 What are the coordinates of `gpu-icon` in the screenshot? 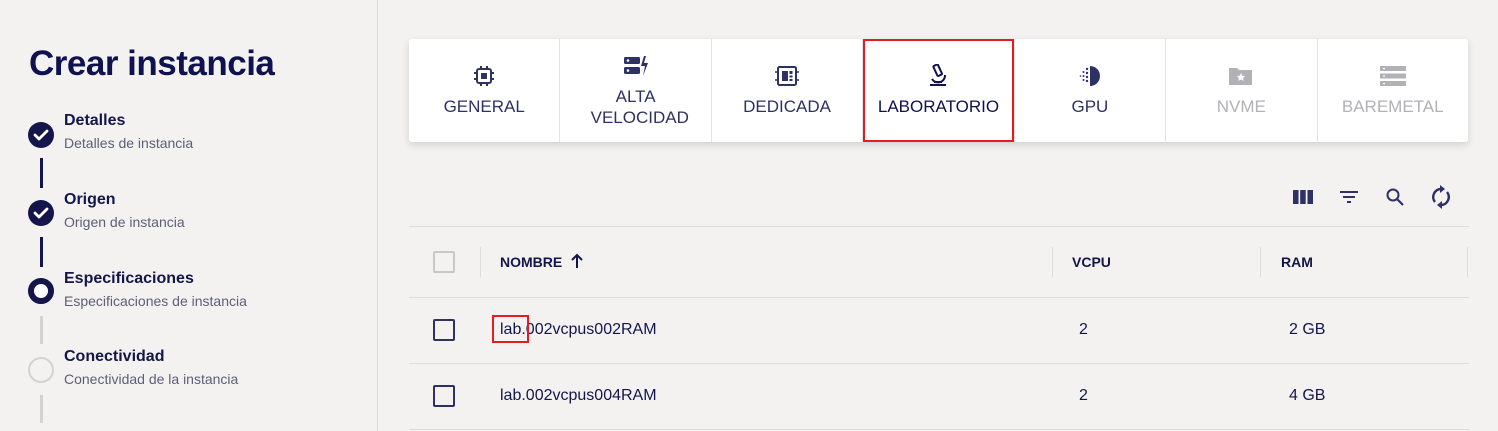 It's located at (1090, 76).